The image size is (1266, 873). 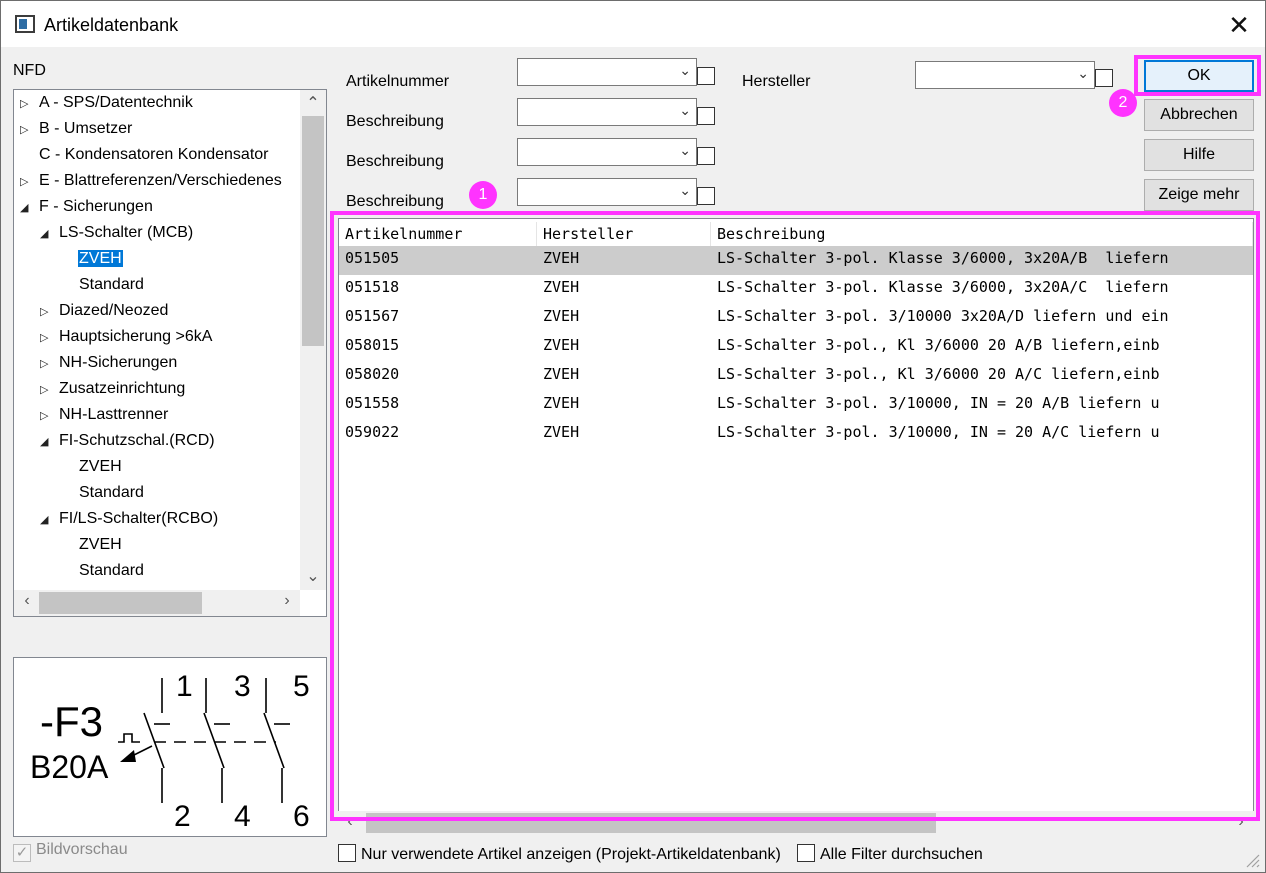 I want to click on terminal-1: 1, so click(x=184, y=686).